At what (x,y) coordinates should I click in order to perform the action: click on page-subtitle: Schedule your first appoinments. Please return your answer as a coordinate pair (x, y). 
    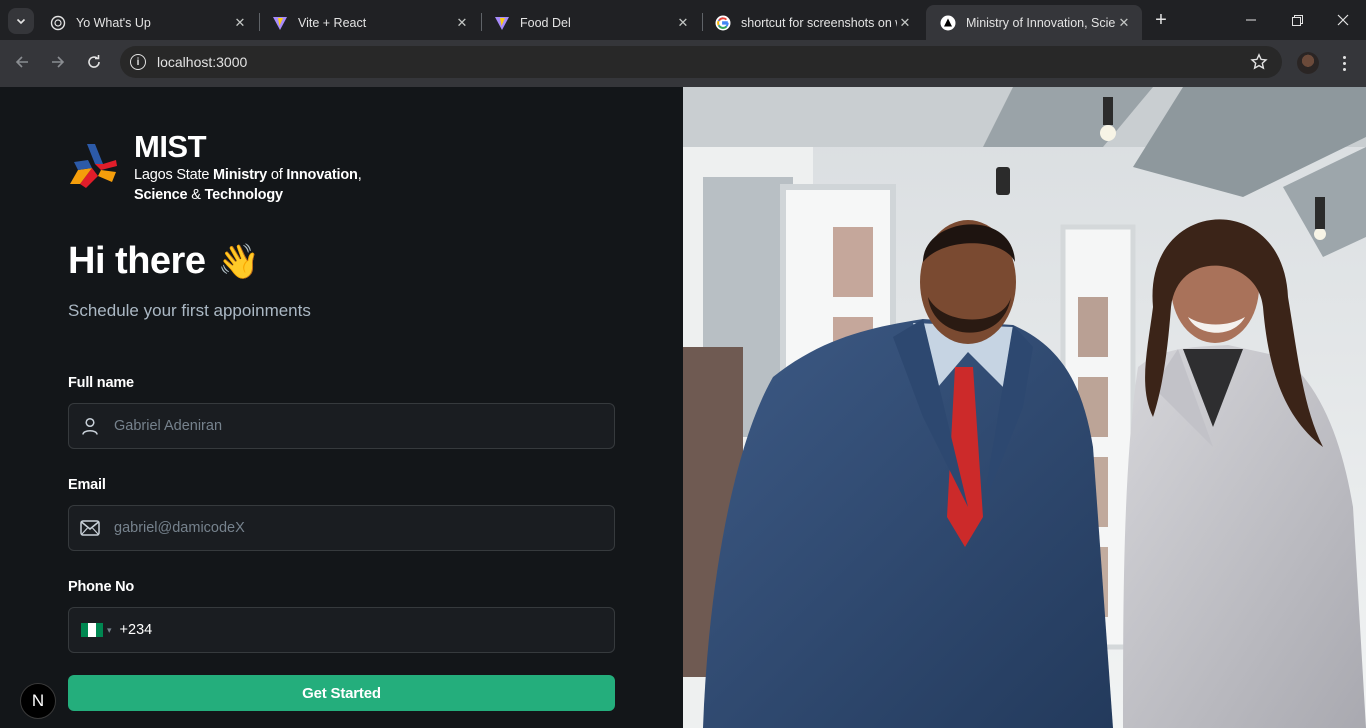
    Looking at the image, I should click on (189, 310).